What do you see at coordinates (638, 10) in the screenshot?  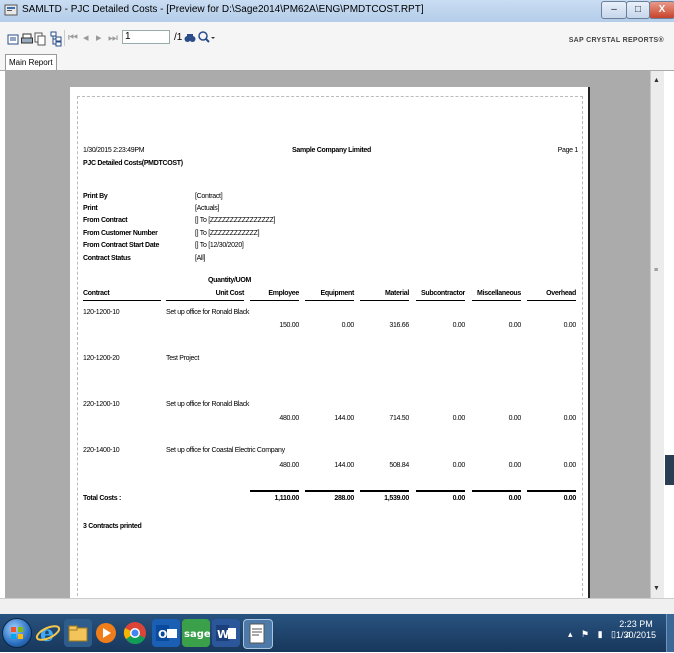 I see `maximize-button: □` at bounding box center [638, 10].